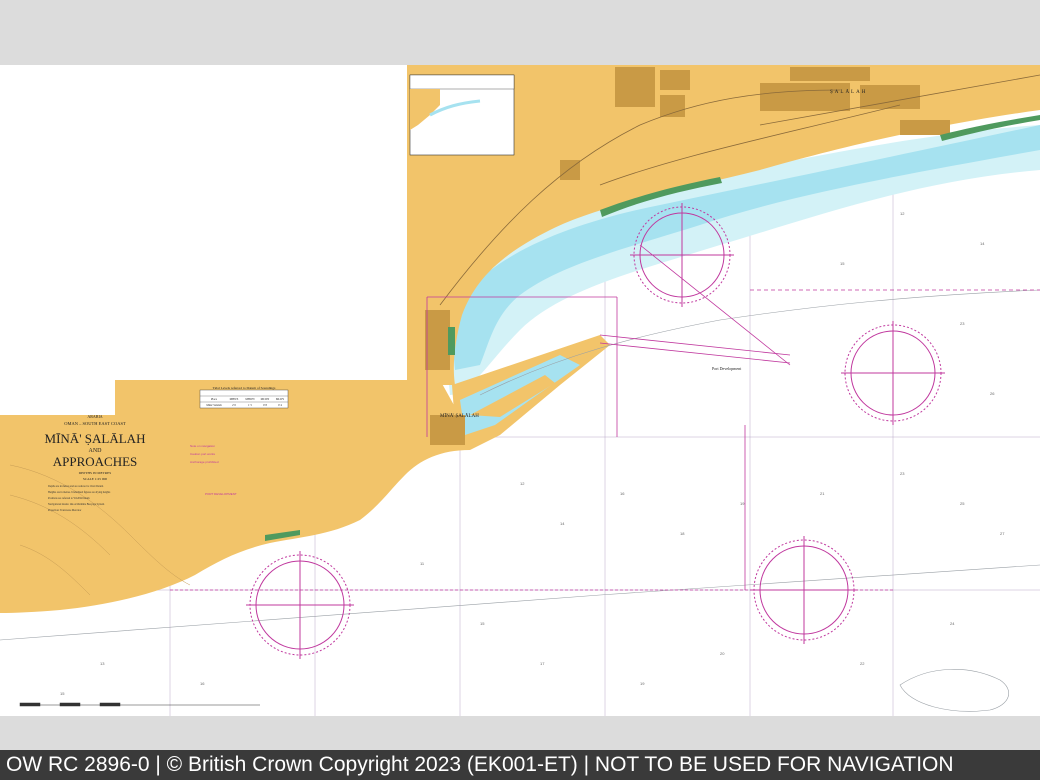 Image resolution: width=1040 pixels, height=780 pixels. Describe the element at coordinates (462, 115) in the screenshot. I see `inset-chart` at that location.